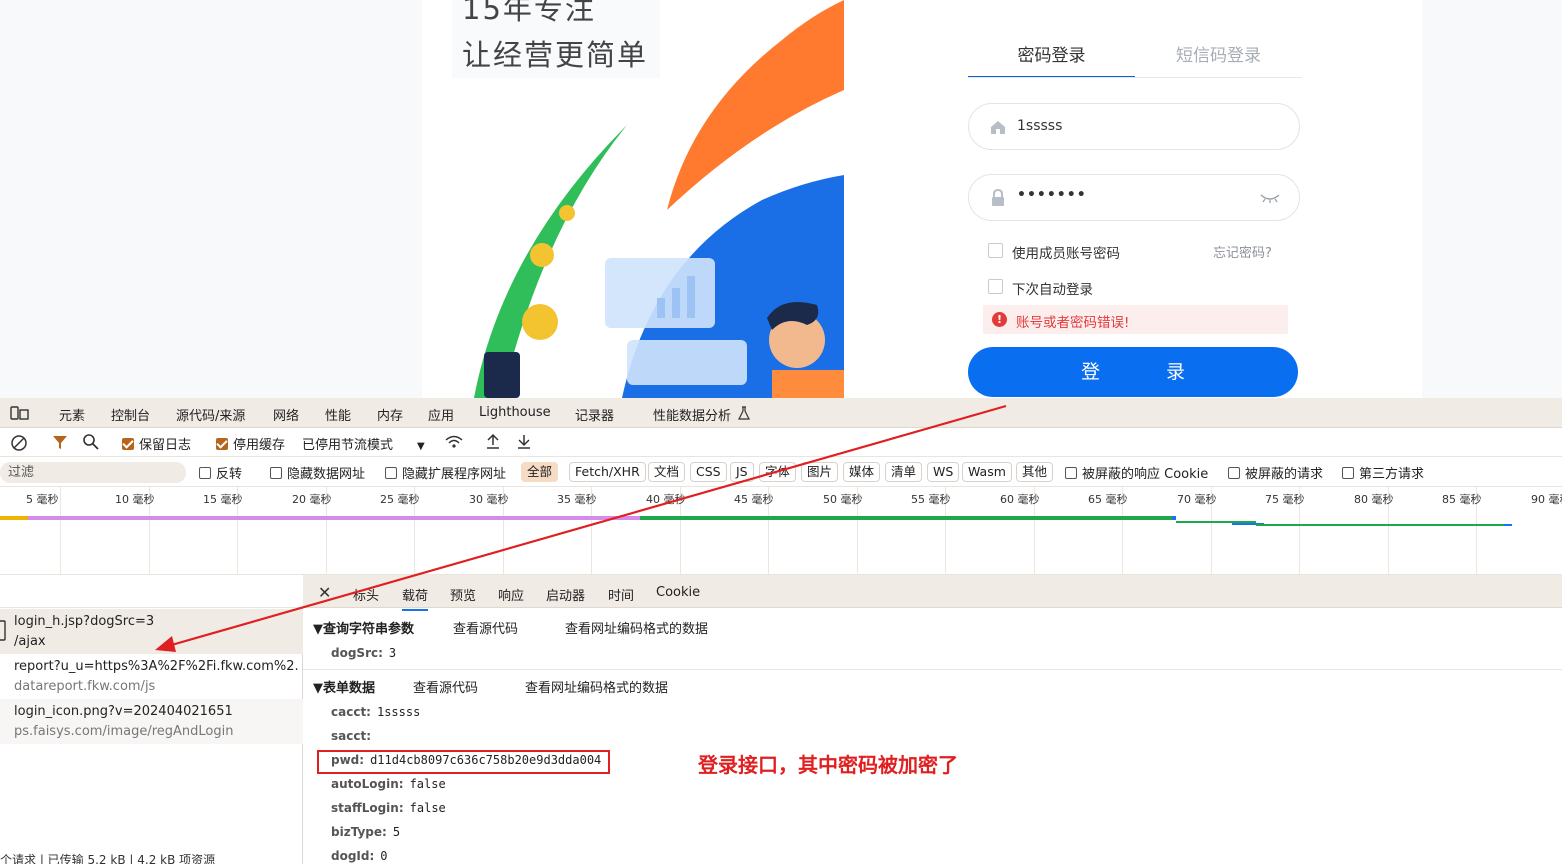 This screenshot has height=864, width=1562. I want to click on param-value: false, so click(427, 808).